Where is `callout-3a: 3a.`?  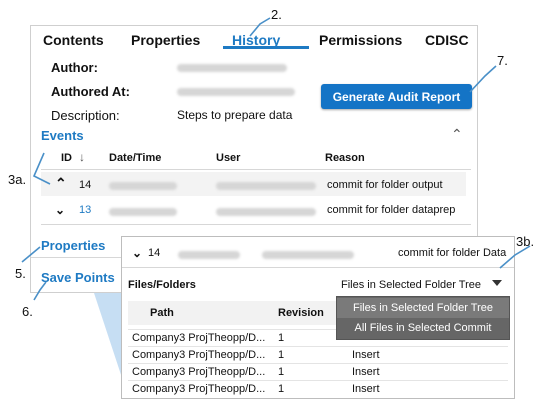
callout-3a: 3a. is located at coordinates (17, 179).